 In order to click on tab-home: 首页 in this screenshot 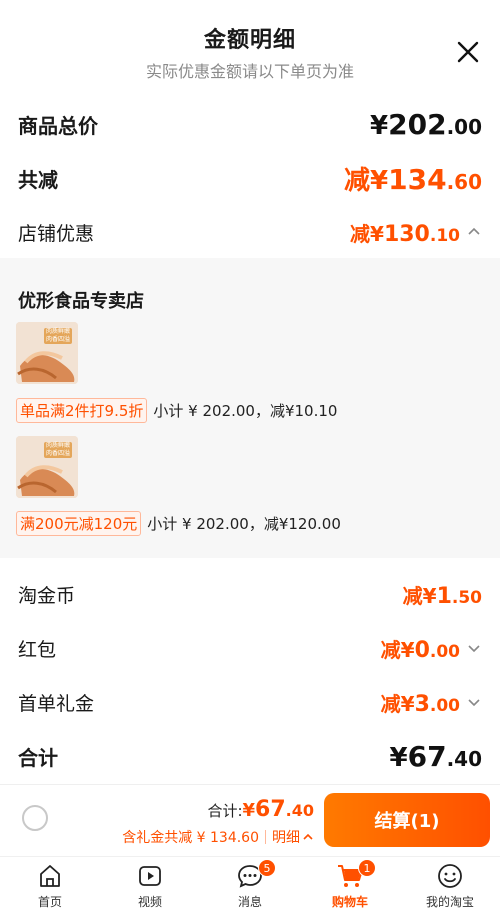, I will do `click(50, 885)`.